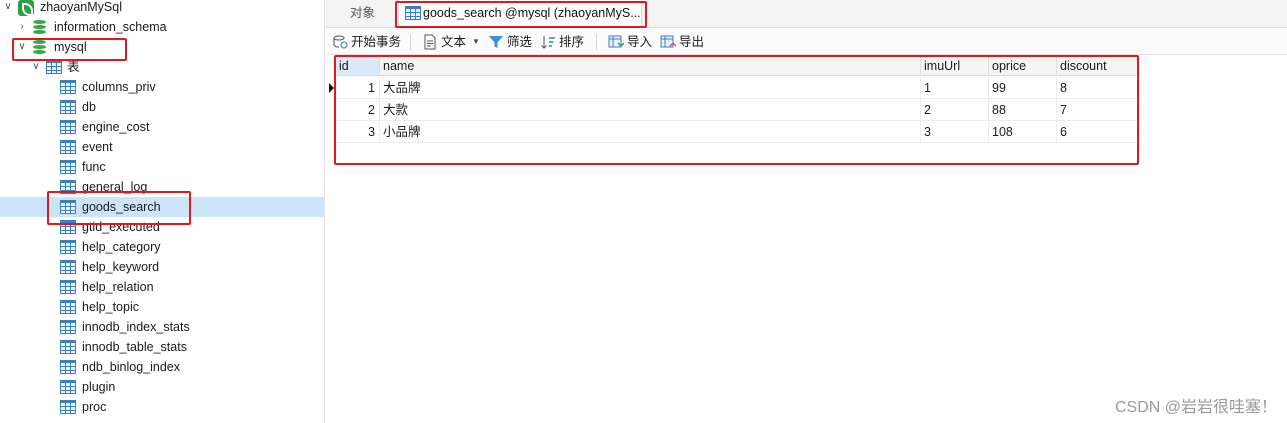 The height and width of the screenshot is (423, 1287). I want to click on export-label: 导出, so click(692, 42).